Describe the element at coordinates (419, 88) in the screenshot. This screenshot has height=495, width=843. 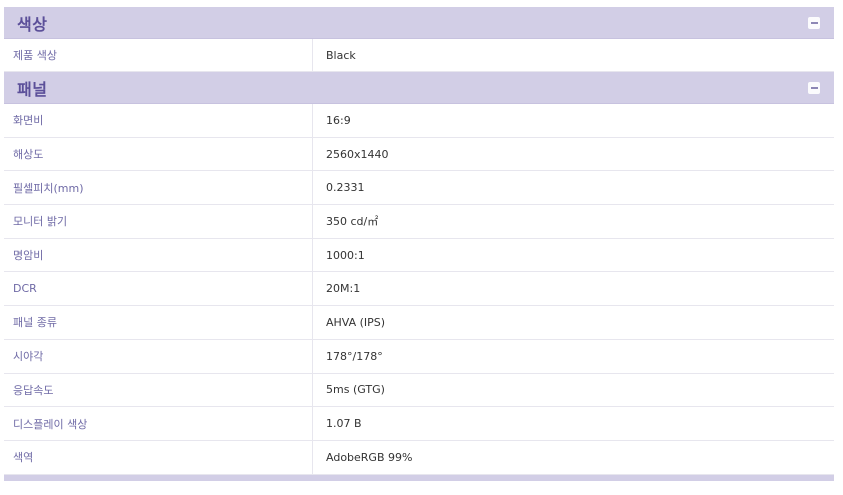
I see `section-header-panel: 패널` at that location.